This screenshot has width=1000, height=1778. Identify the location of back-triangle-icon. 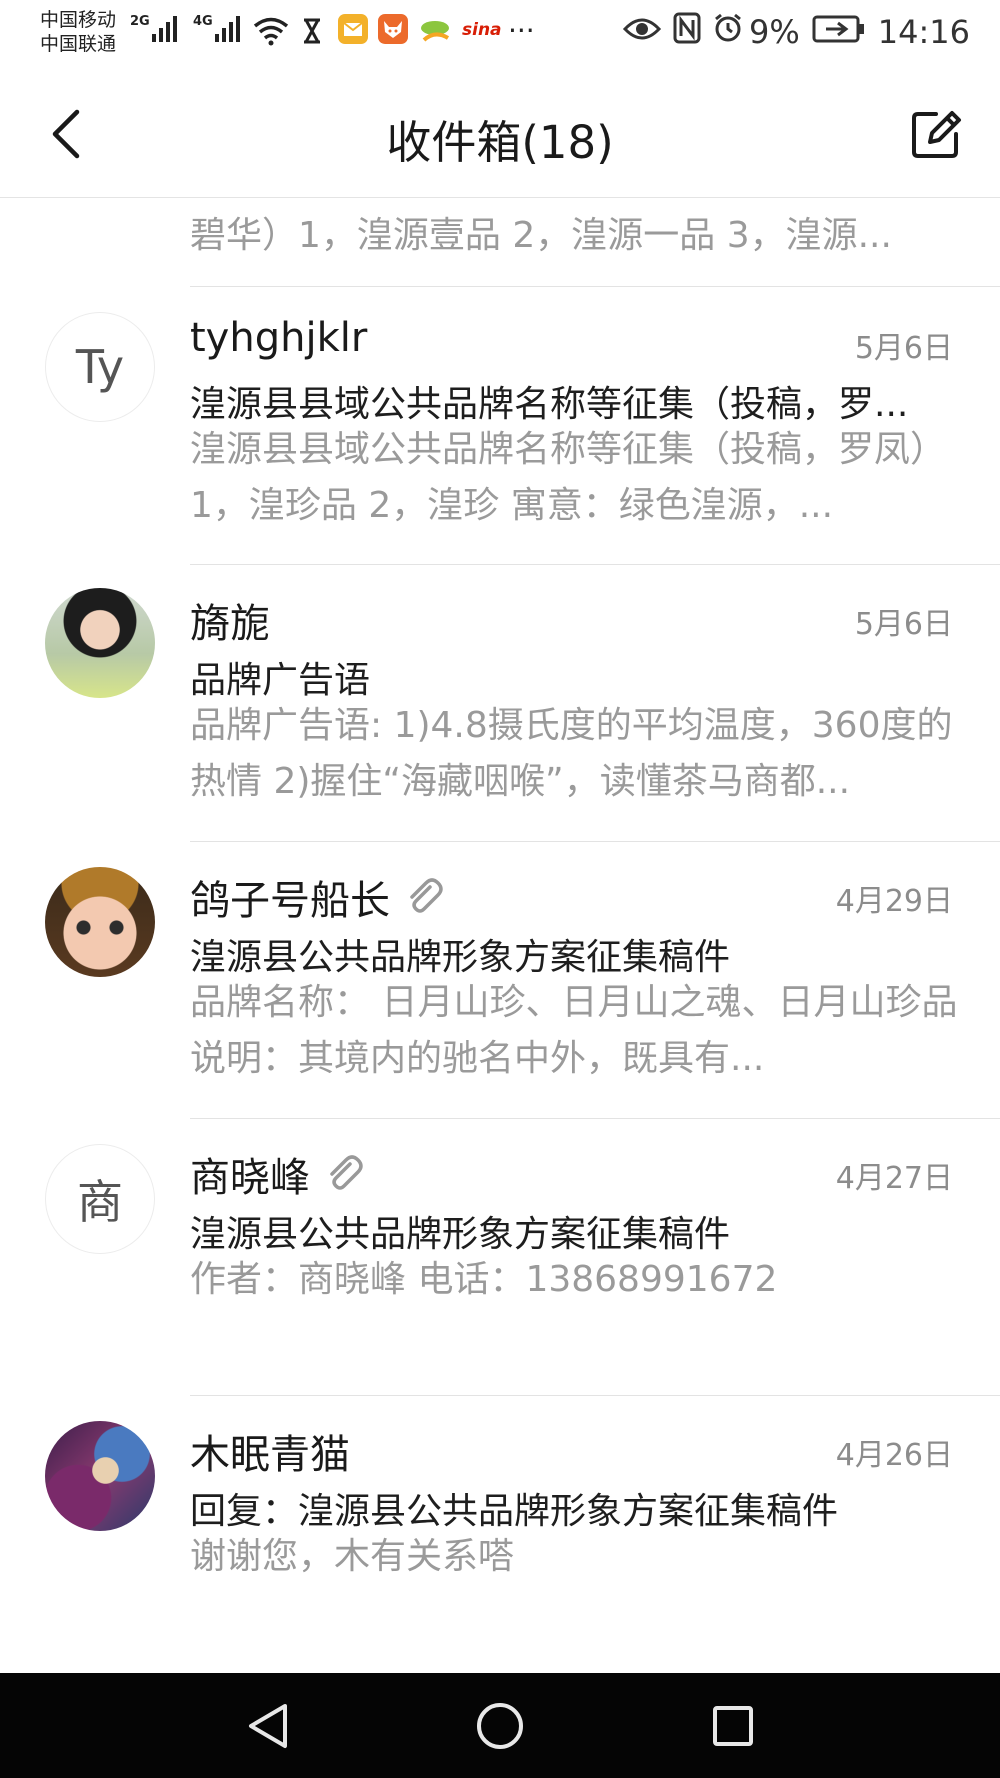
(267, 1725).